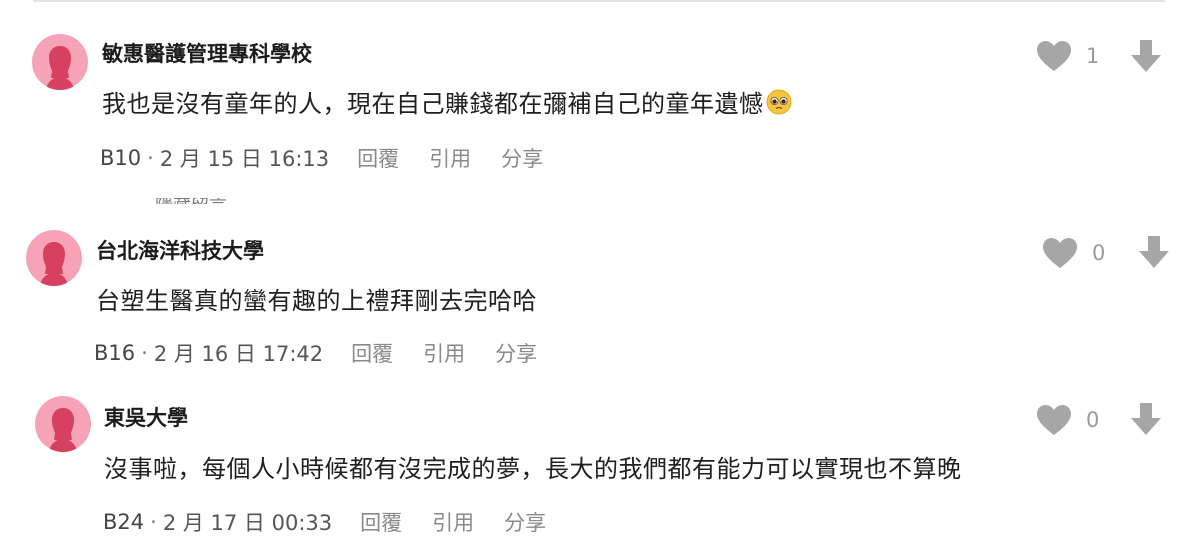 The image size is (1204, 552). Describe the element at coordinates (238, 354) in the screenshot. I see `comment-date: 2 月 16 日 17:42` at that location.